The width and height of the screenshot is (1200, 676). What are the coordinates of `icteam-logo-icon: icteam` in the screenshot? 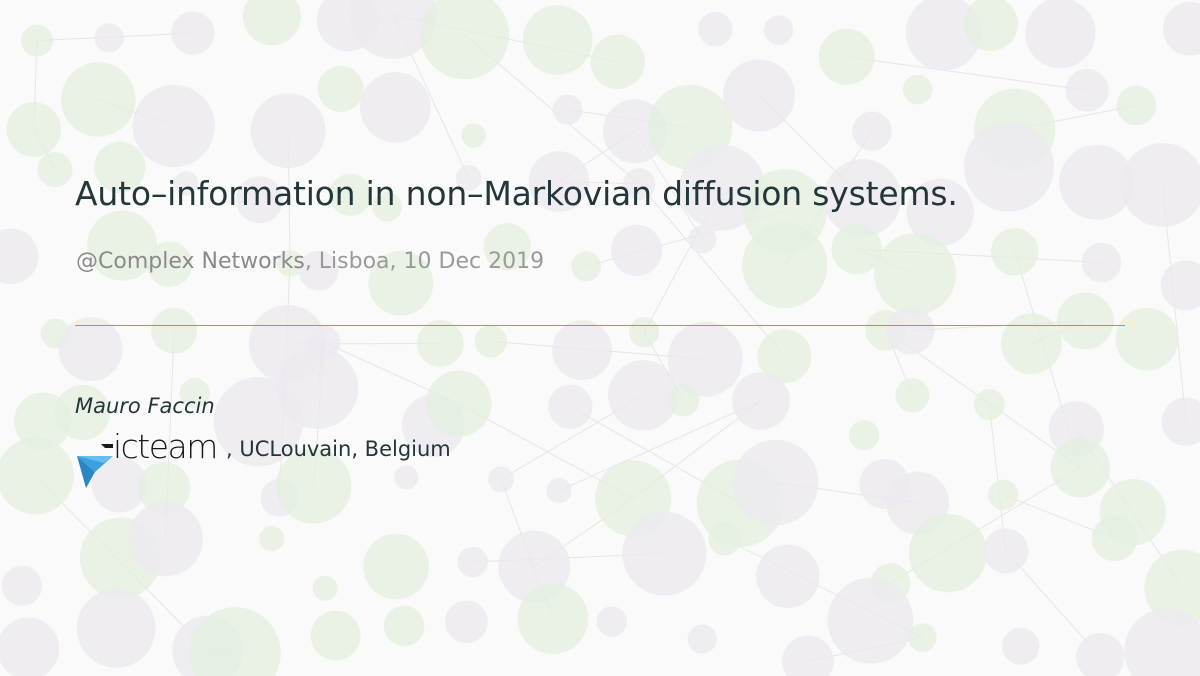 It's located at (155, 458).